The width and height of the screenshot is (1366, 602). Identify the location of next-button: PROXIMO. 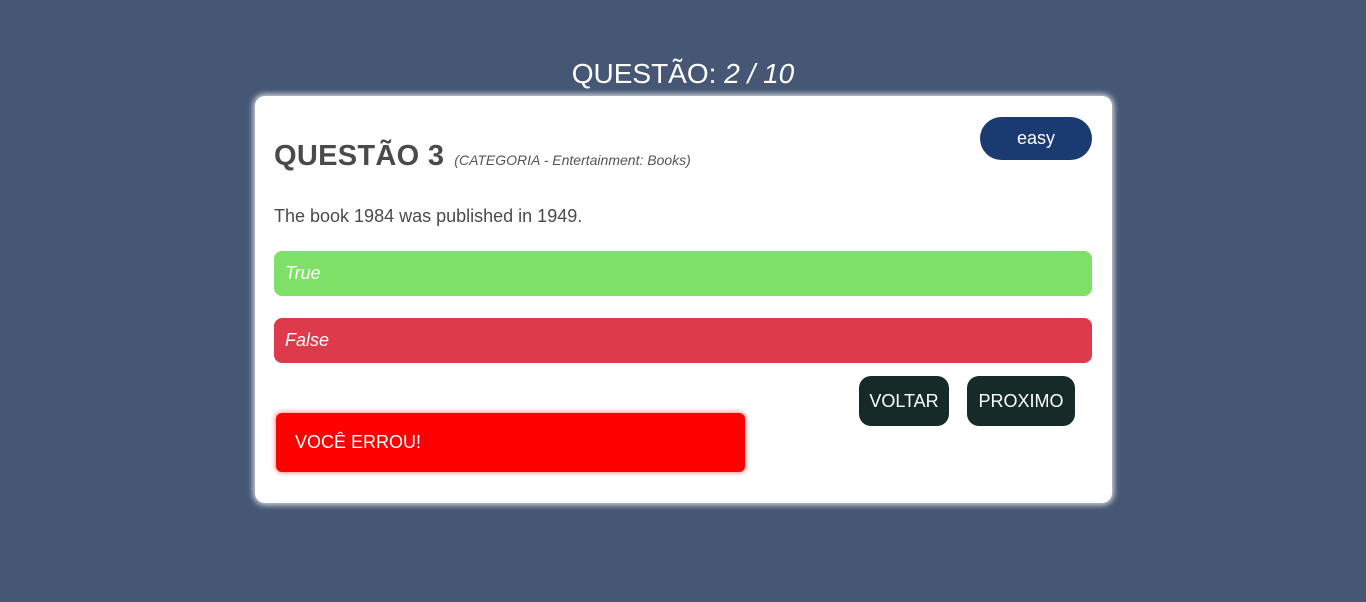
(1021, 401).